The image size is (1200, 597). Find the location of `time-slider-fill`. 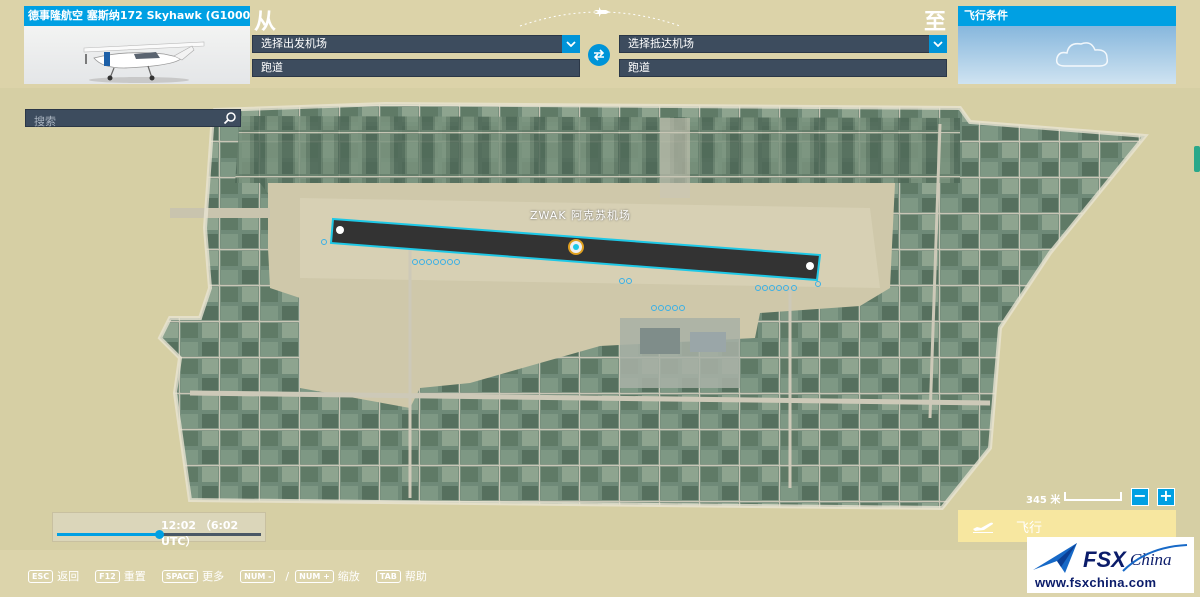

time-slider-fill is located at coordinates (108, 534).